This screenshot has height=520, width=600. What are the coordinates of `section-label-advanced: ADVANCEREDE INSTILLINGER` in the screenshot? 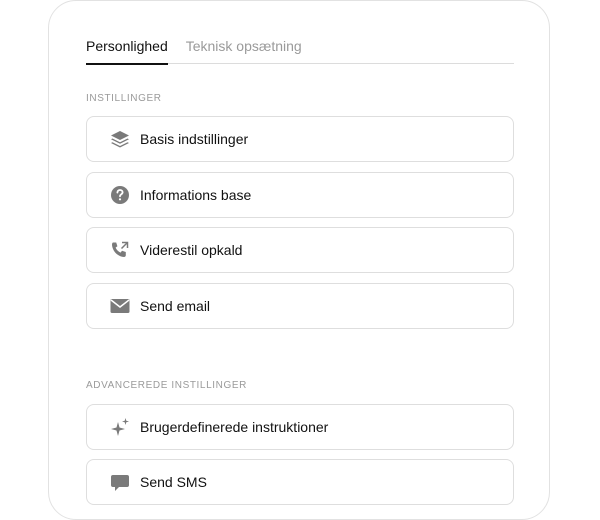 It's located at (166, 385).